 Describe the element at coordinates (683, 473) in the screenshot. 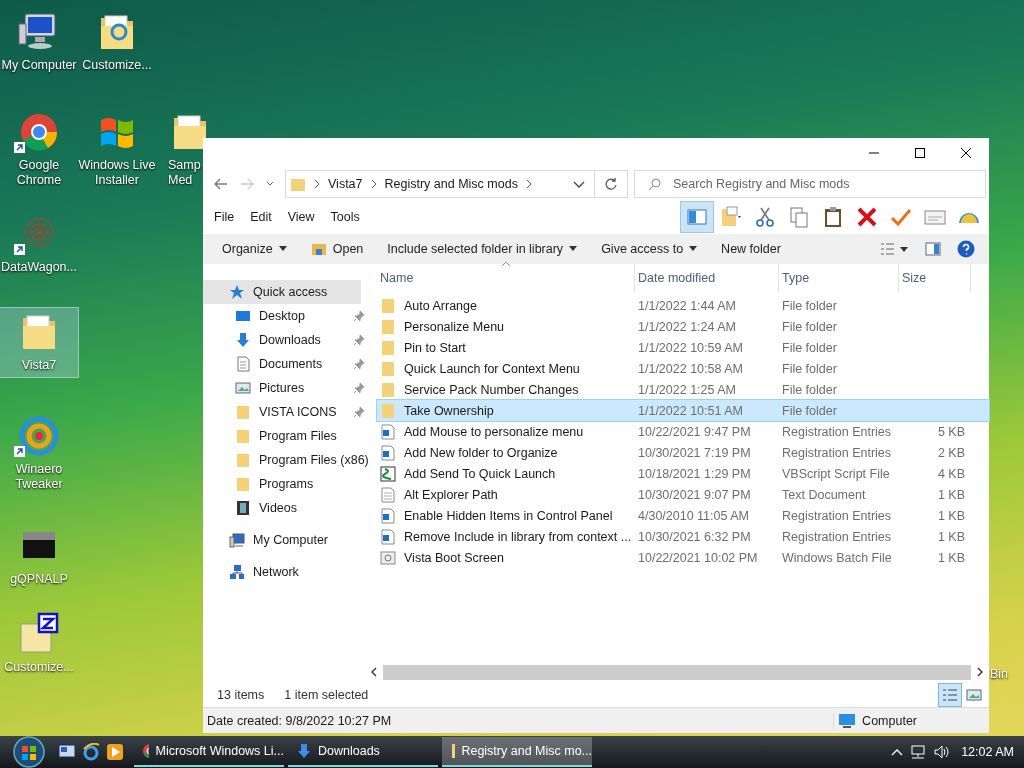

I see `file-row: Add Send To Quick Launch 10/18/2021 1:29 PM VBScript Script File 4 KB` at that location.